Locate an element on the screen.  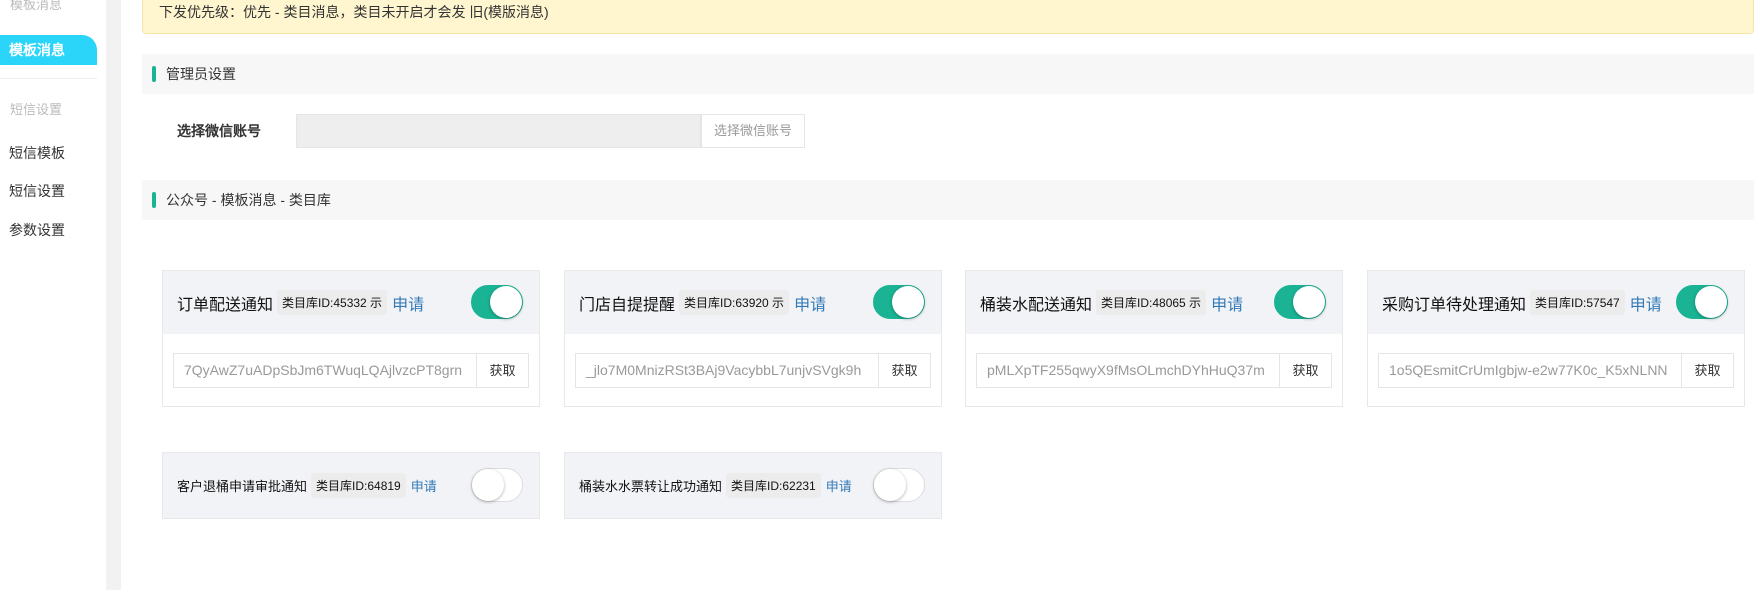
card-title: 订单配送通知 is located at coordinates (225, 305).